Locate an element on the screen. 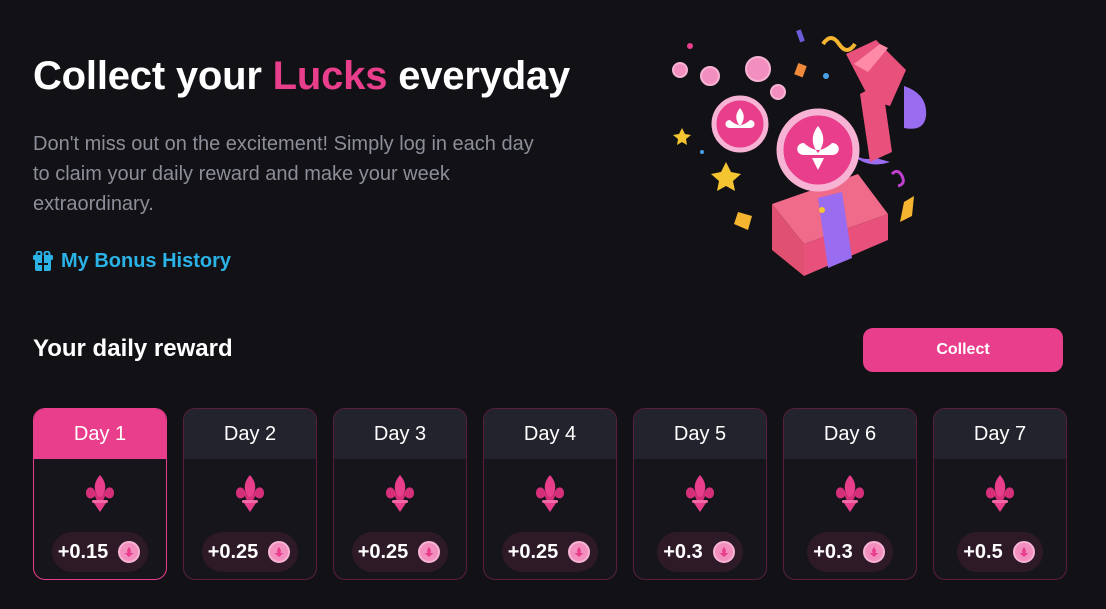 The image size is (1106, 609). reward-amount: +0.5 is located at coordinates (983, 551).